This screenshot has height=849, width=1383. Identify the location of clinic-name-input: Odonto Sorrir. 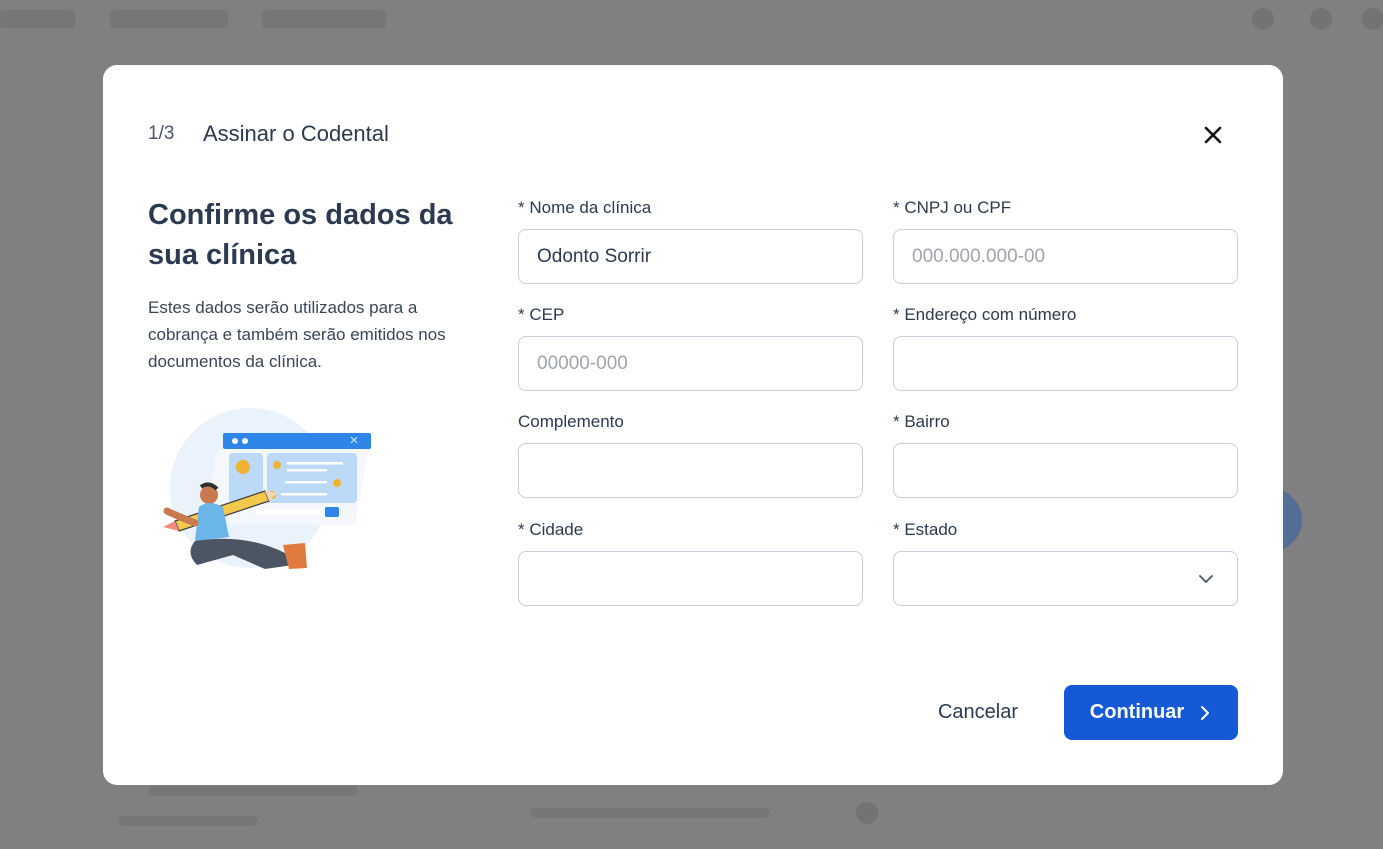
(690, 256).